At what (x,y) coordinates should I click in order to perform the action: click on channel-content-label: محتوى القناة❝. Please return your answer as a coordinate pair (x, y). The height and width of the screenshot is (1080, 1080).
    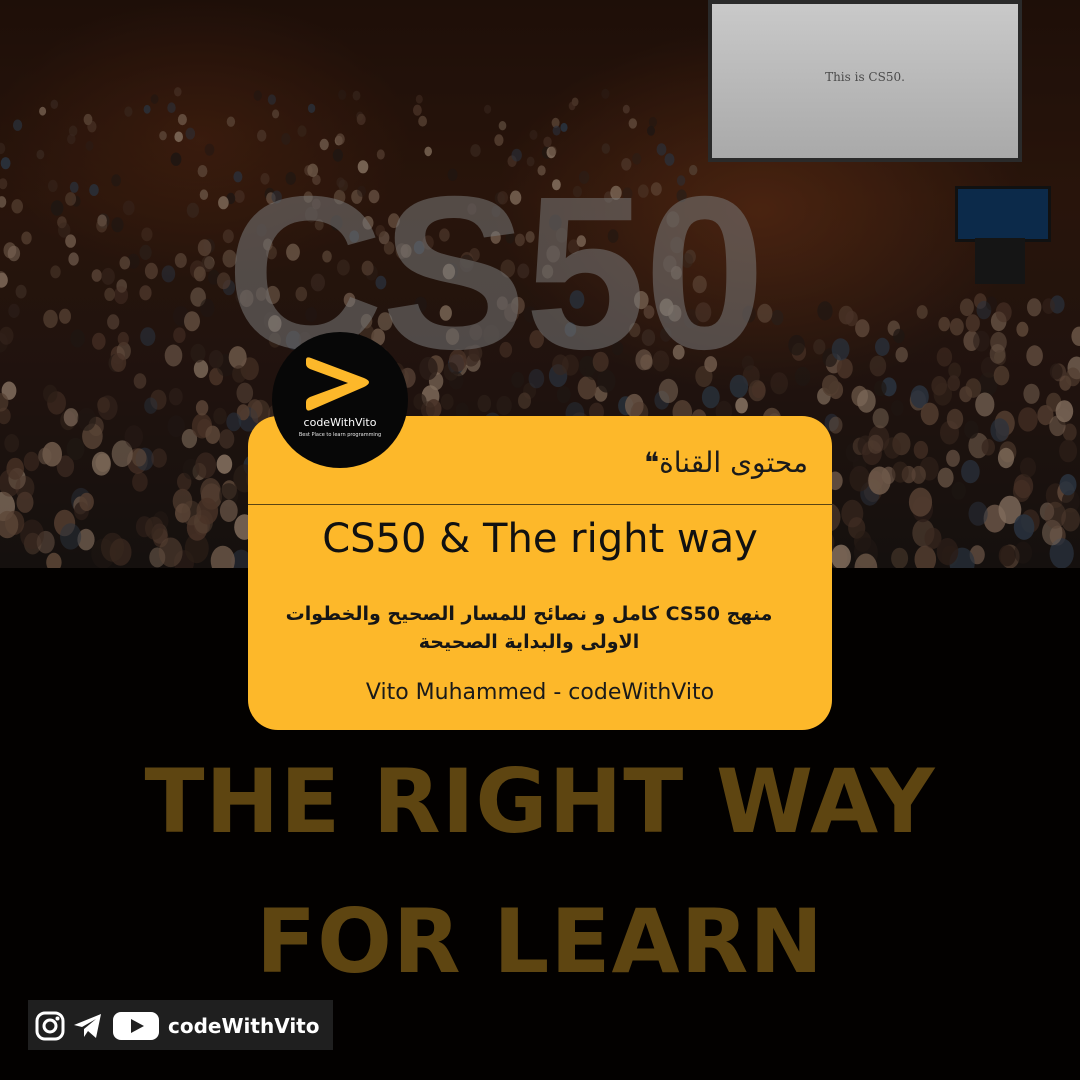
    Looking at the image, I should click on (726, 462).